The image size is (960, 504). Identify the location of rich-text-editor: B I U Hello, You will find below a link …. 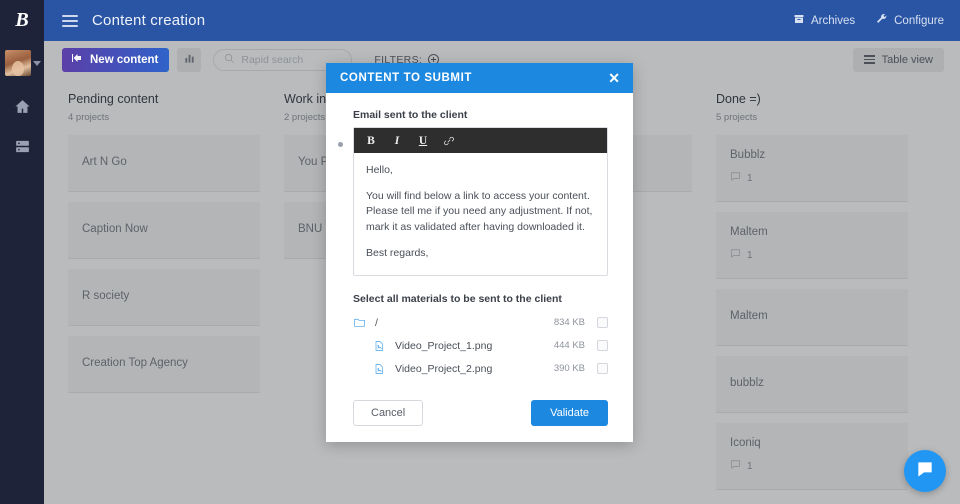
(480, 201).